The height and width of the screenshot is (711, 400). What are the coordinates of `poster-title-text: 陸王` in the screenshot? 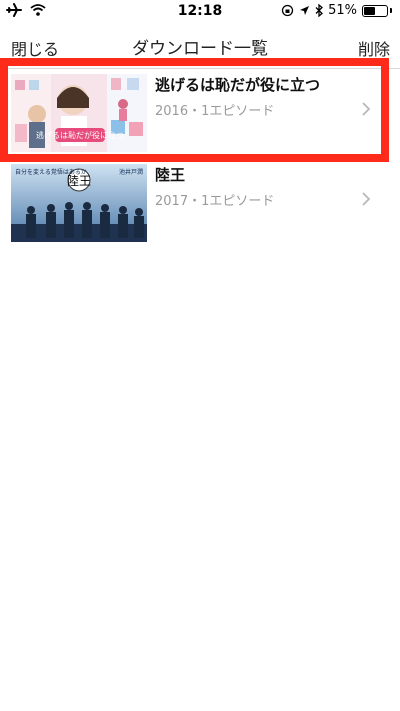 It's located at (79, 181).